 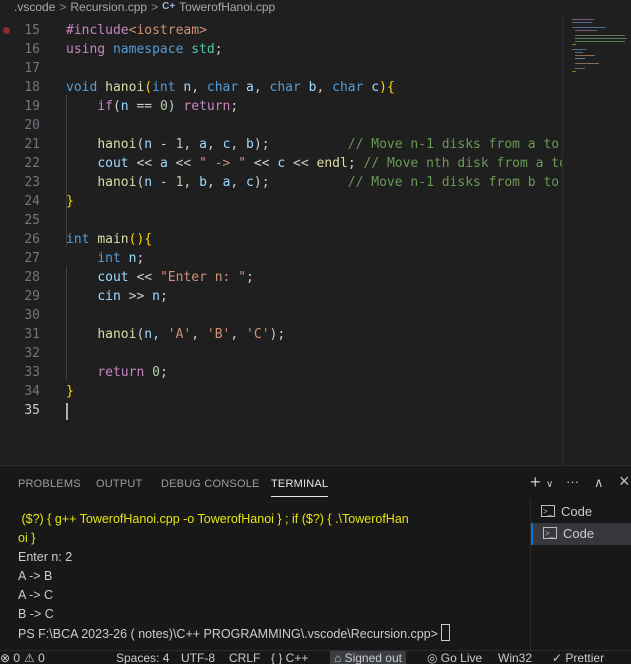 I want to click on code-line: 24}, so click(x=281, y=201).